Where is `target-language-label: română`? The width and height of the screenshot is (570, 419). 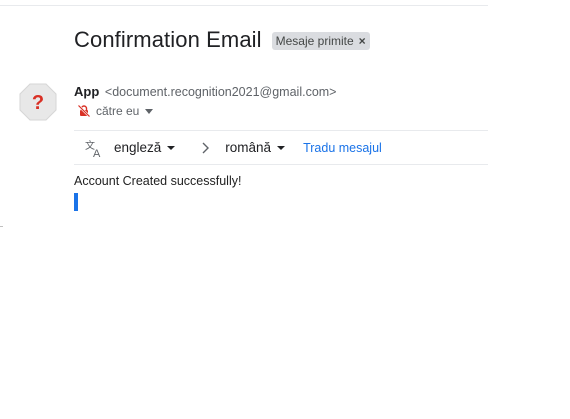 target-language-label: română is located at coordinates (248, 147).